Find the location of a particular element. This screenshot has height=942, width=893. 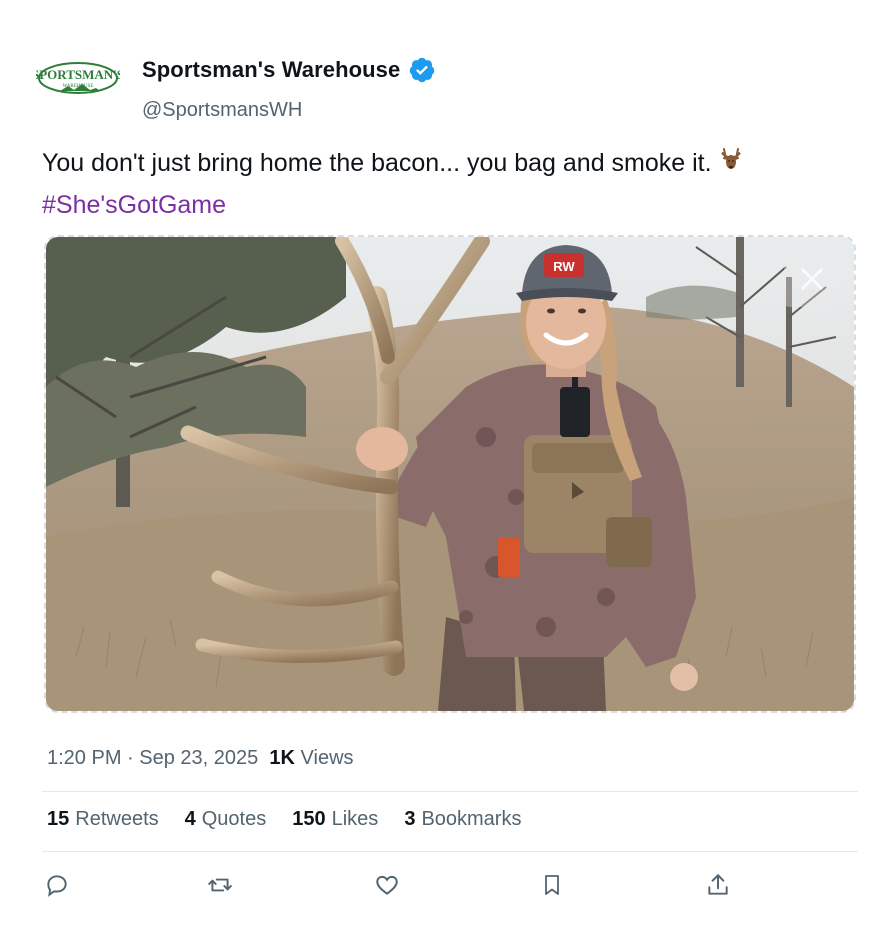

share-icon is located at coordinates (718, 885).